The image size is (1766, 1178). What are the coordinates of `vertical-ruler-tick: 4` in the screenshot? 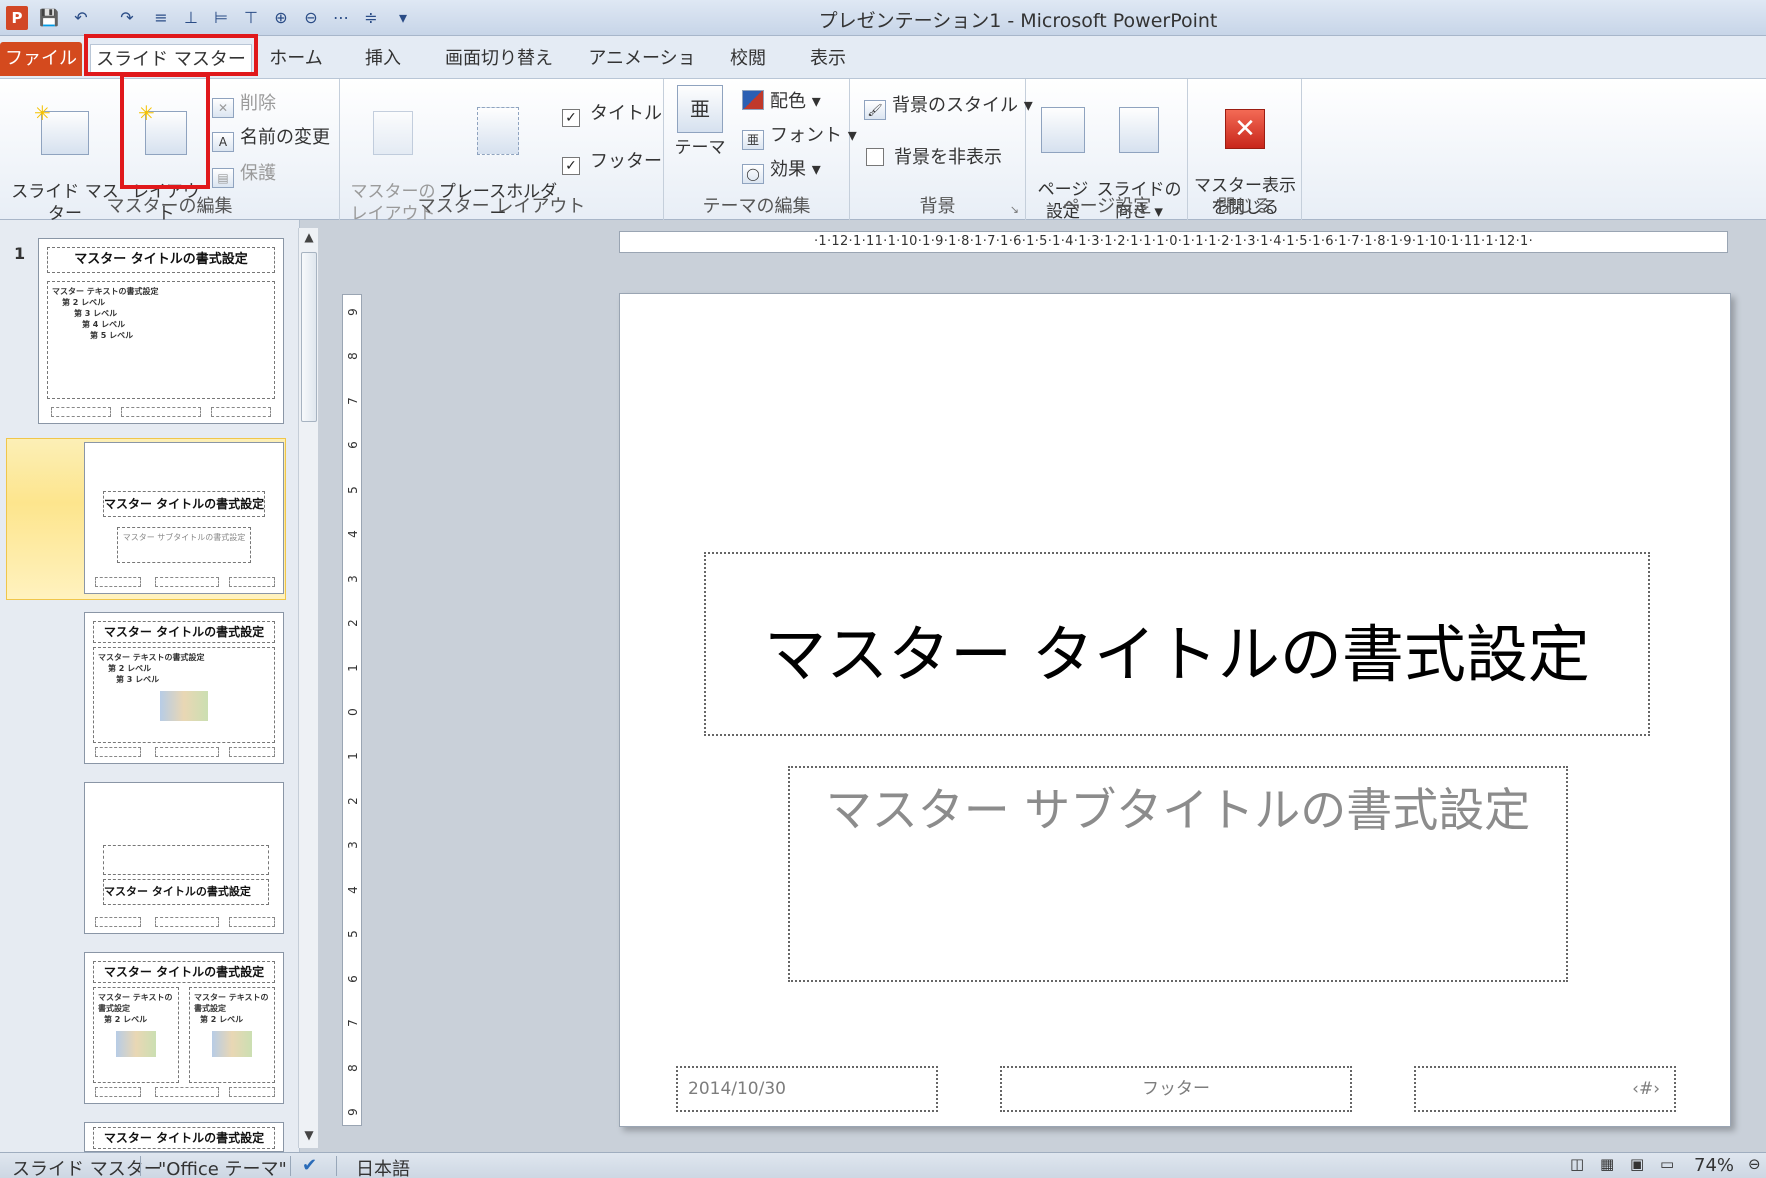 It's located at (353, 534).